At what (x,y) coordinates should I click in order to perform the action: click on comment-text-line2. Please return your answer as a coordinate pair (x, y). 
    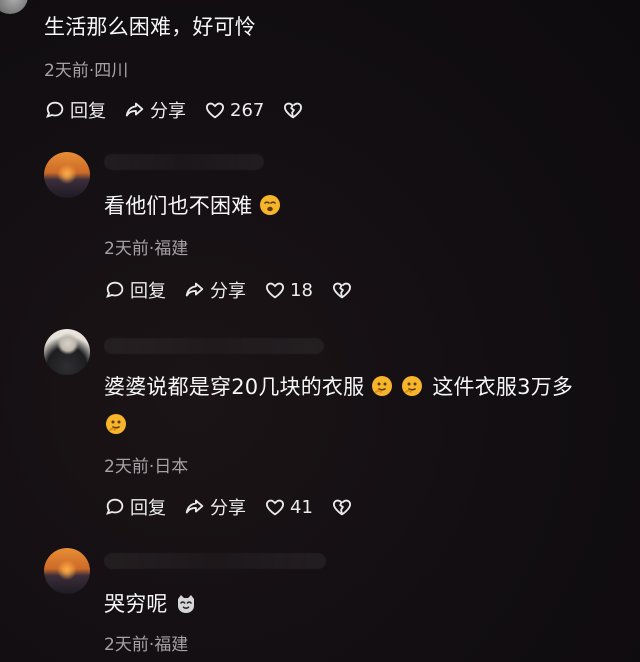
    Looking at the image, I should click on (116, 425).